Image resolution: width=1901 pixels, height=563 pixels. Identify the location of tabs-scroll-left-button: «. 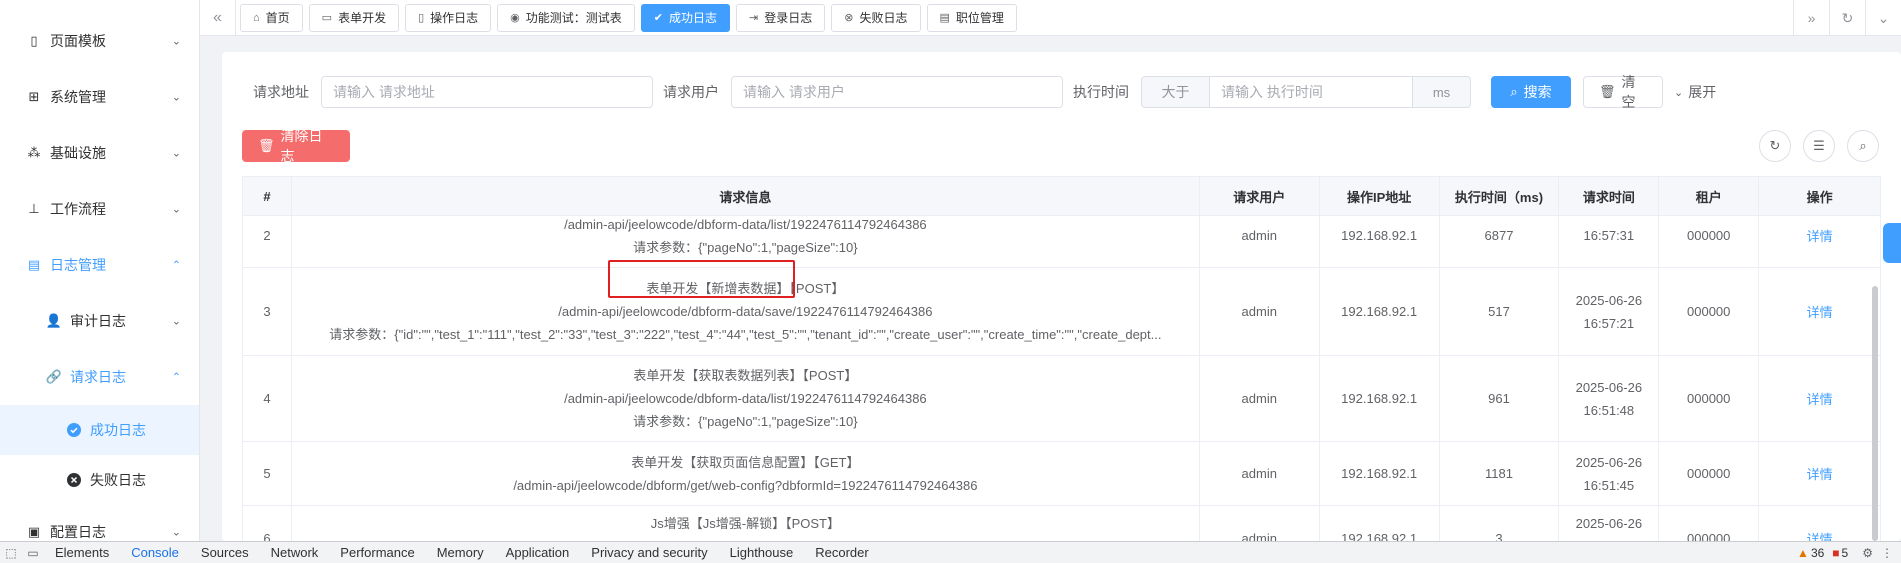
(218, 18).